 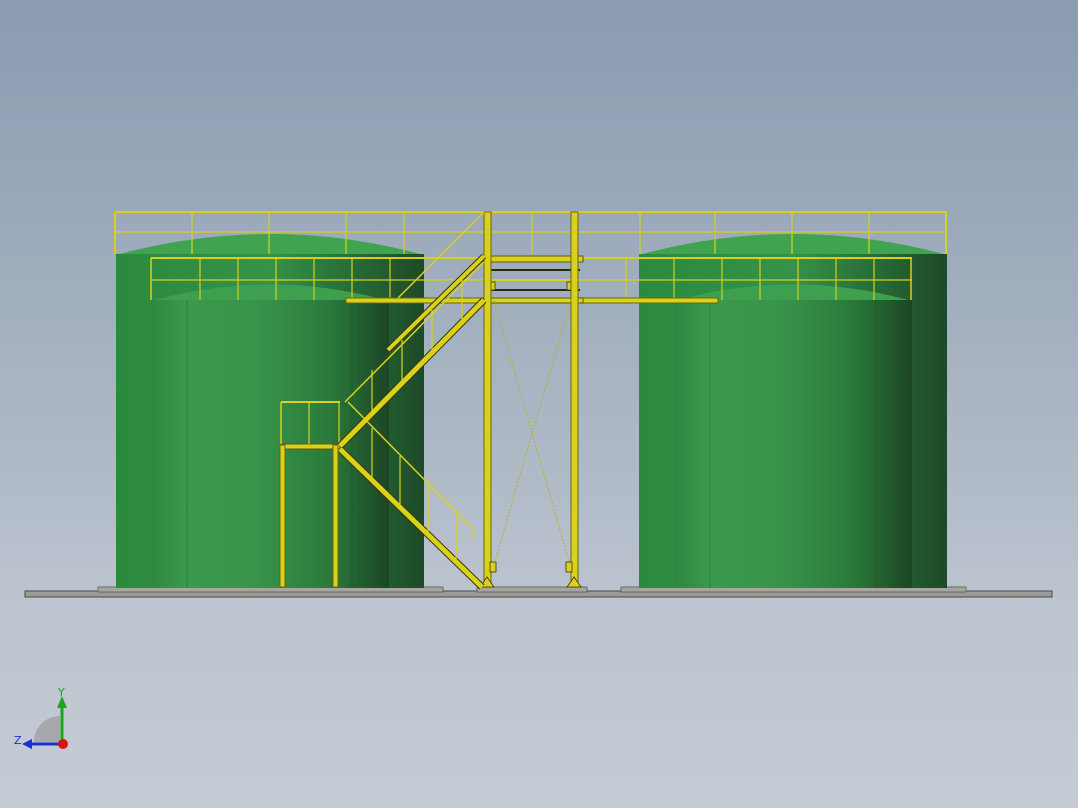 I want to click on y-axis-label: Y, so click(x=61, y=692).